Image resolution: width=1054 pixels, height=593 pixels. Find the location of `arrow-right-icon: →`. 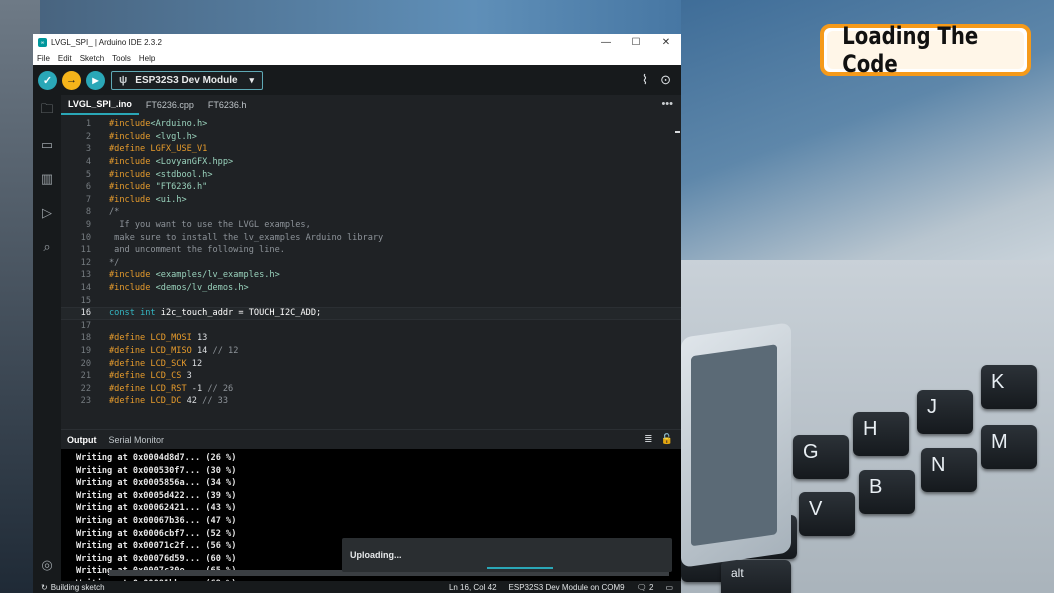

arrow-right-icon: → is located at coordinates (71, 80).